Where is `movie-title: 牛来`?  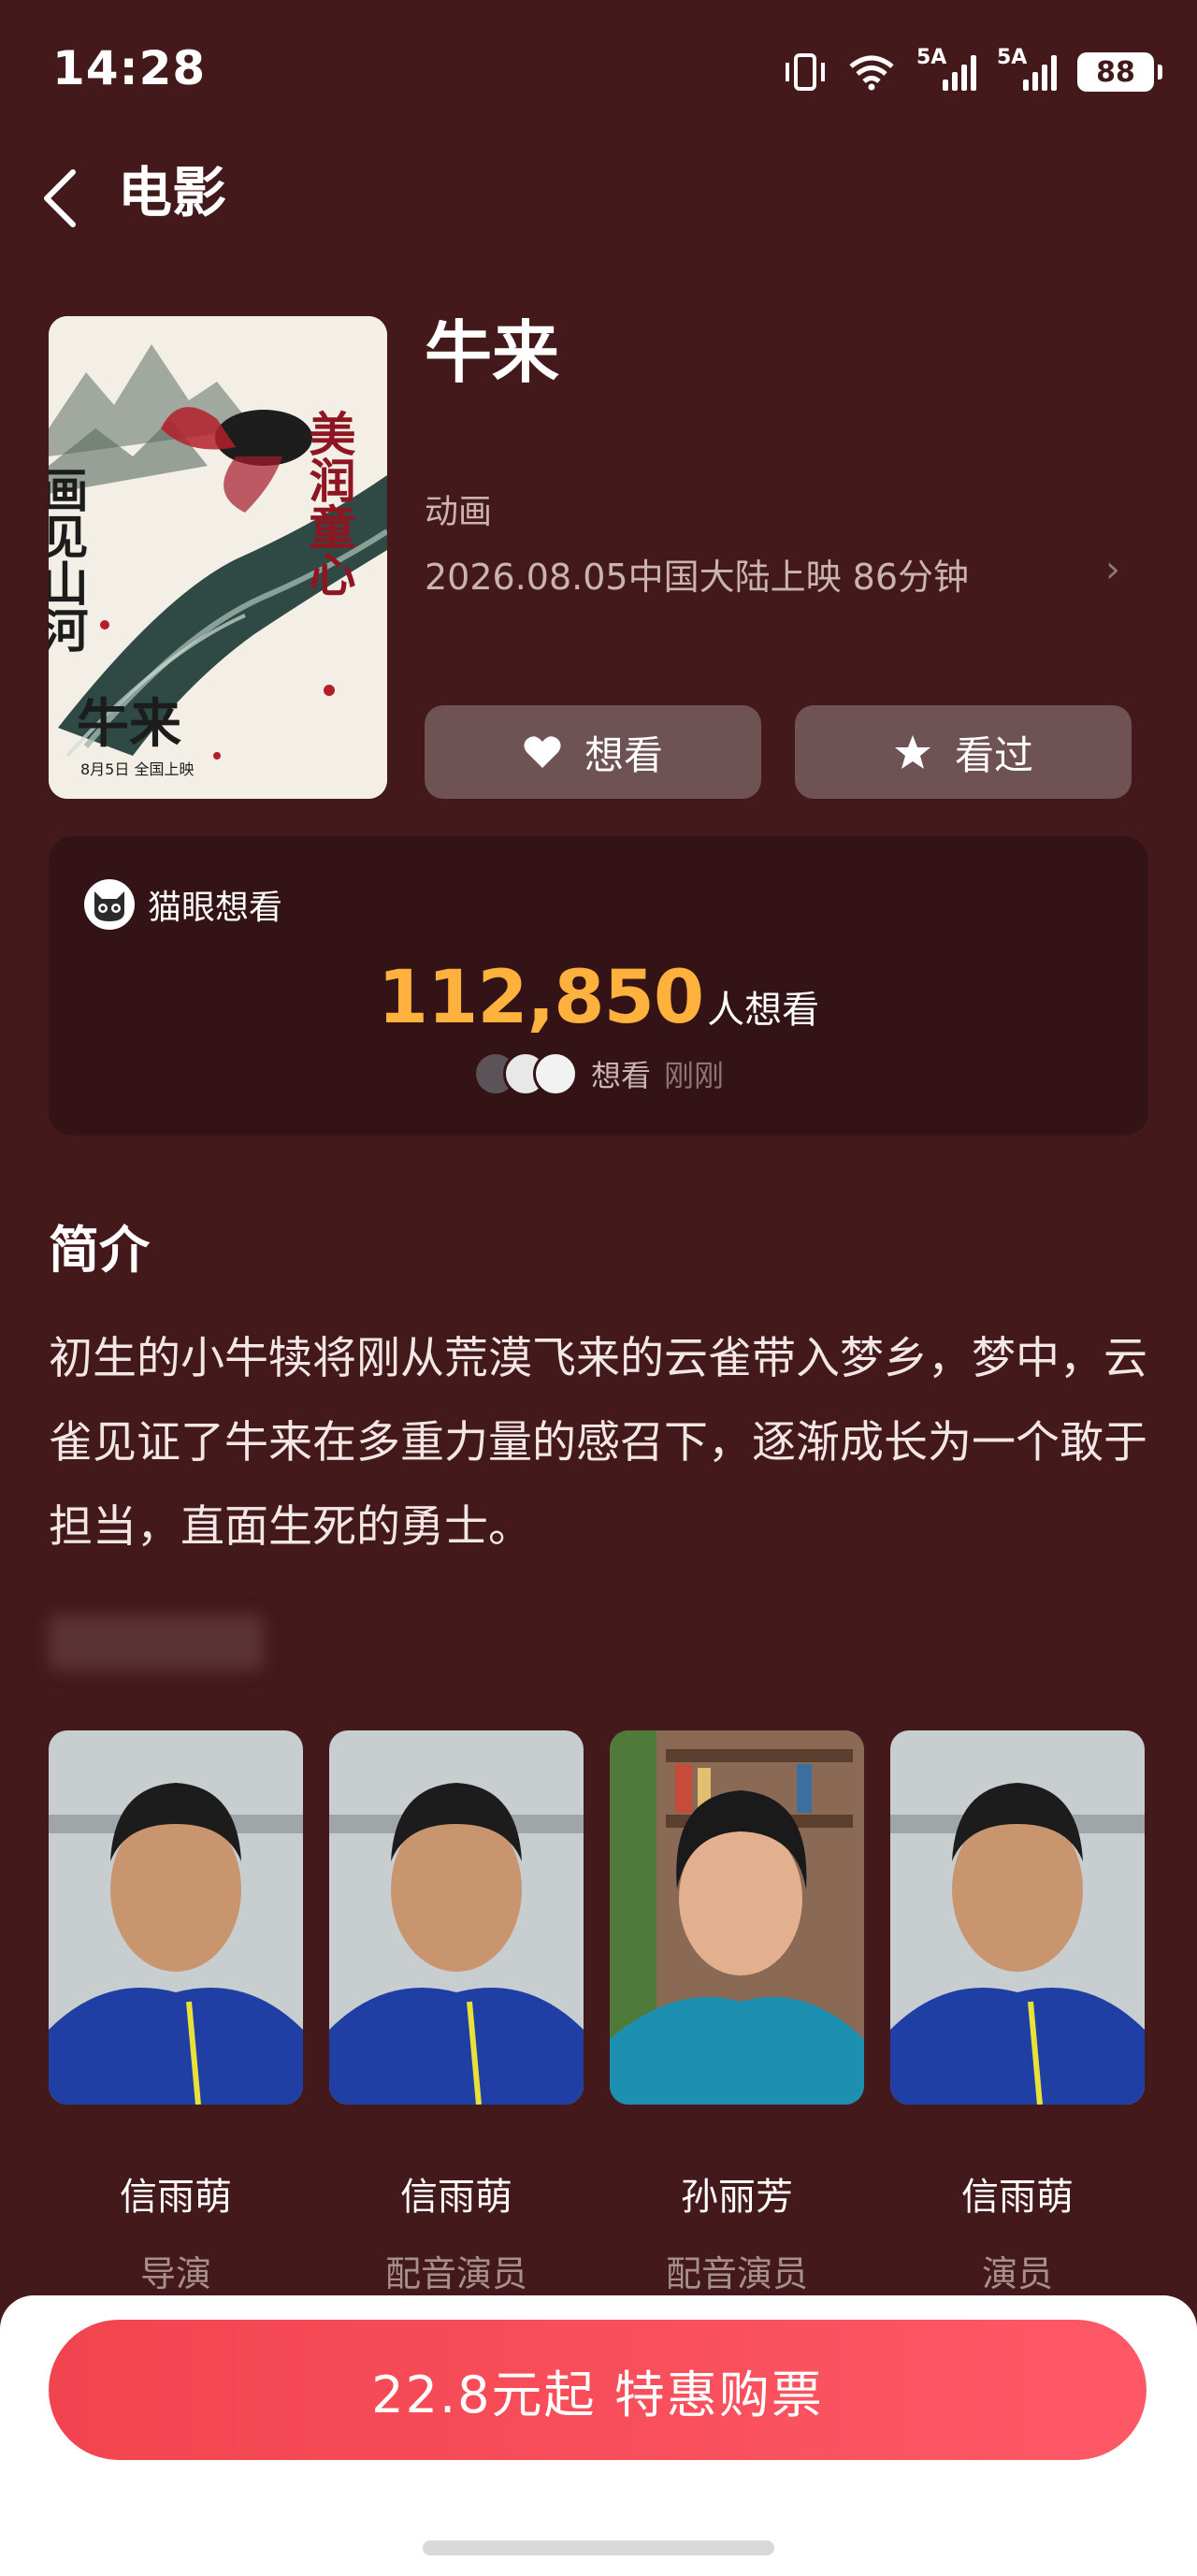
movie-title: 牛来 is located at coordinates (492, 352).